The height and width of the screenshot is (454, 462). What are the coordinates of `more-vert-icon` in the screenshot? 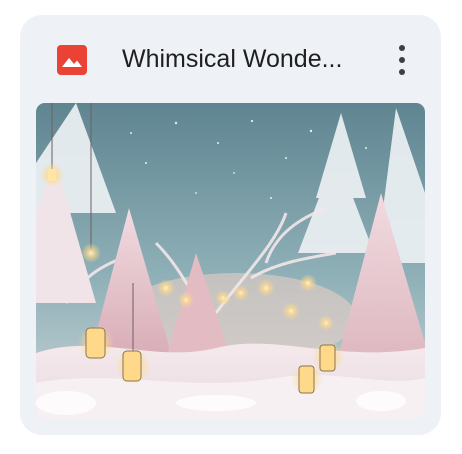 It's located at (402, 60).